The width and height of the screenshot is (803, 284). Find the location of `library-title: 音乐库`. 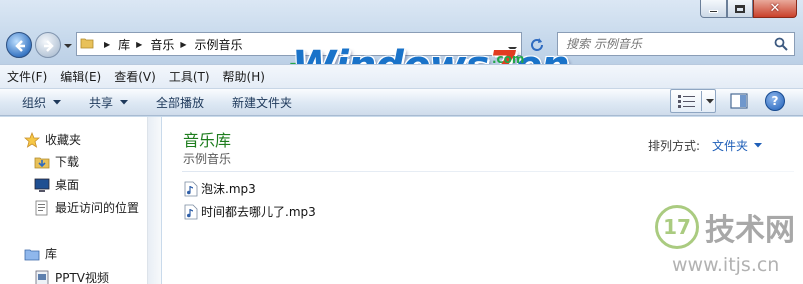

library-title: 音乐库 is located at coordinates (207, 140).